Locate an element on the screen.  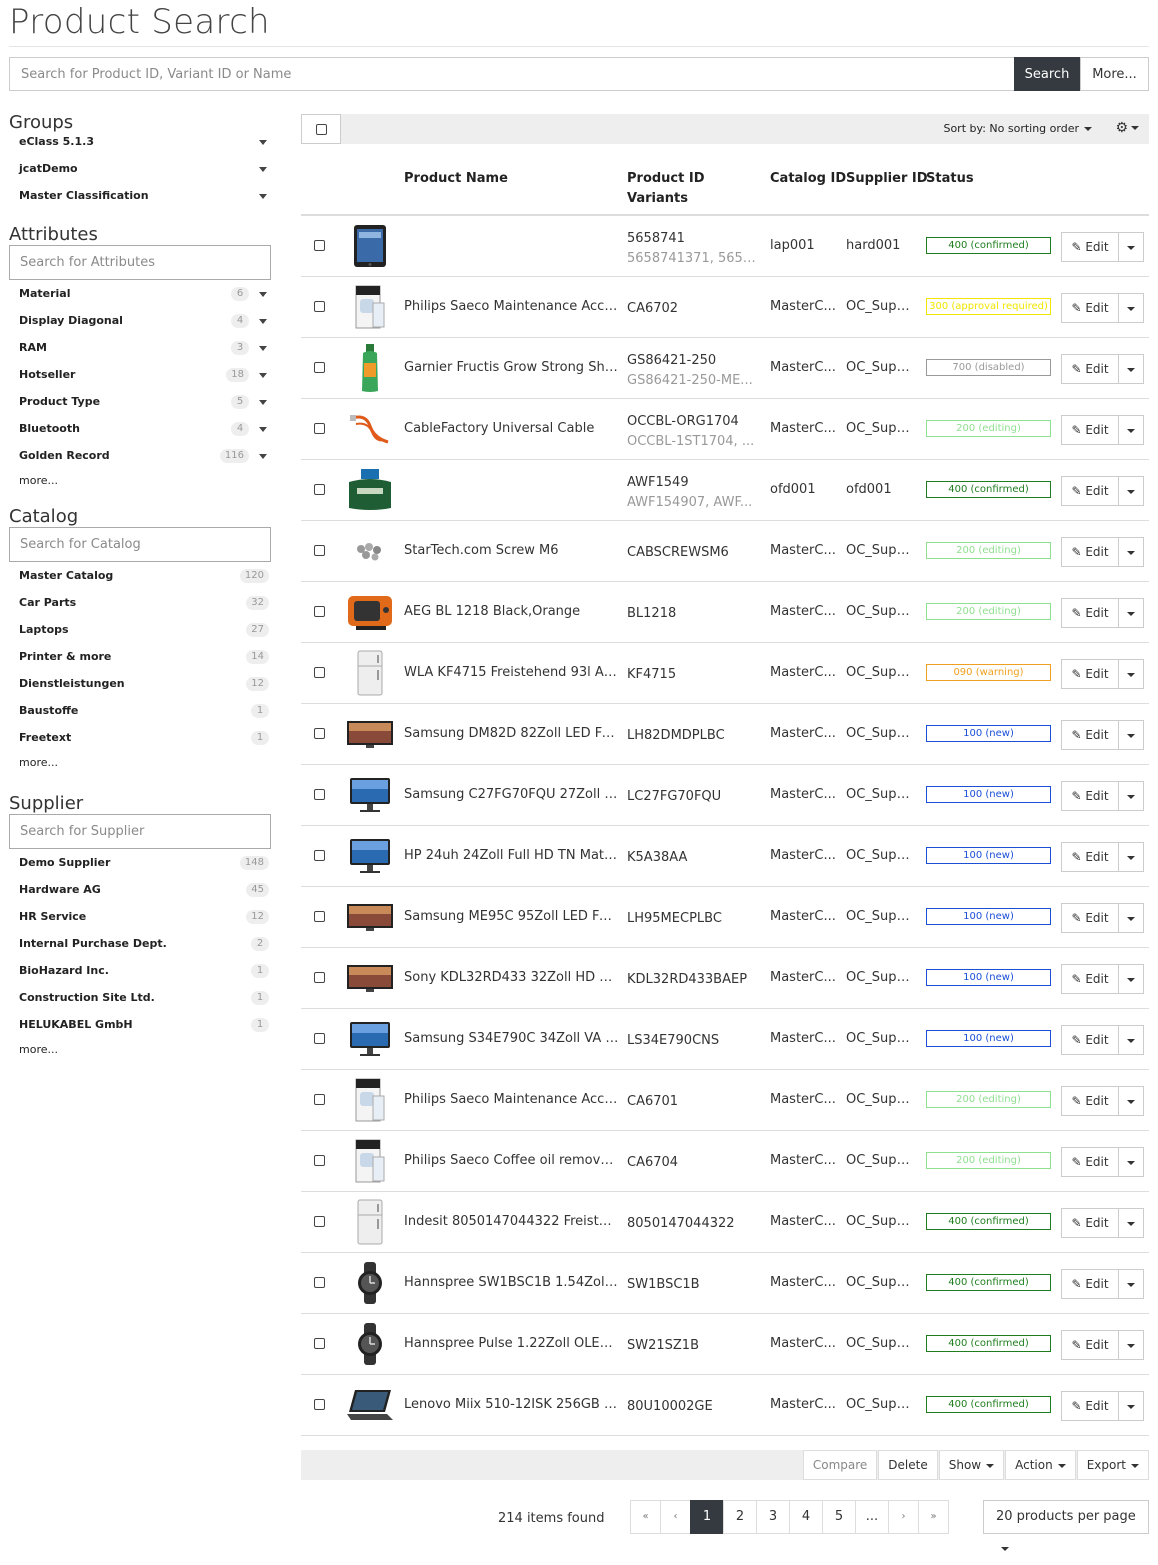
product-name: AEG BL 1218 Black,Orange is located at coordinates (511, 611).